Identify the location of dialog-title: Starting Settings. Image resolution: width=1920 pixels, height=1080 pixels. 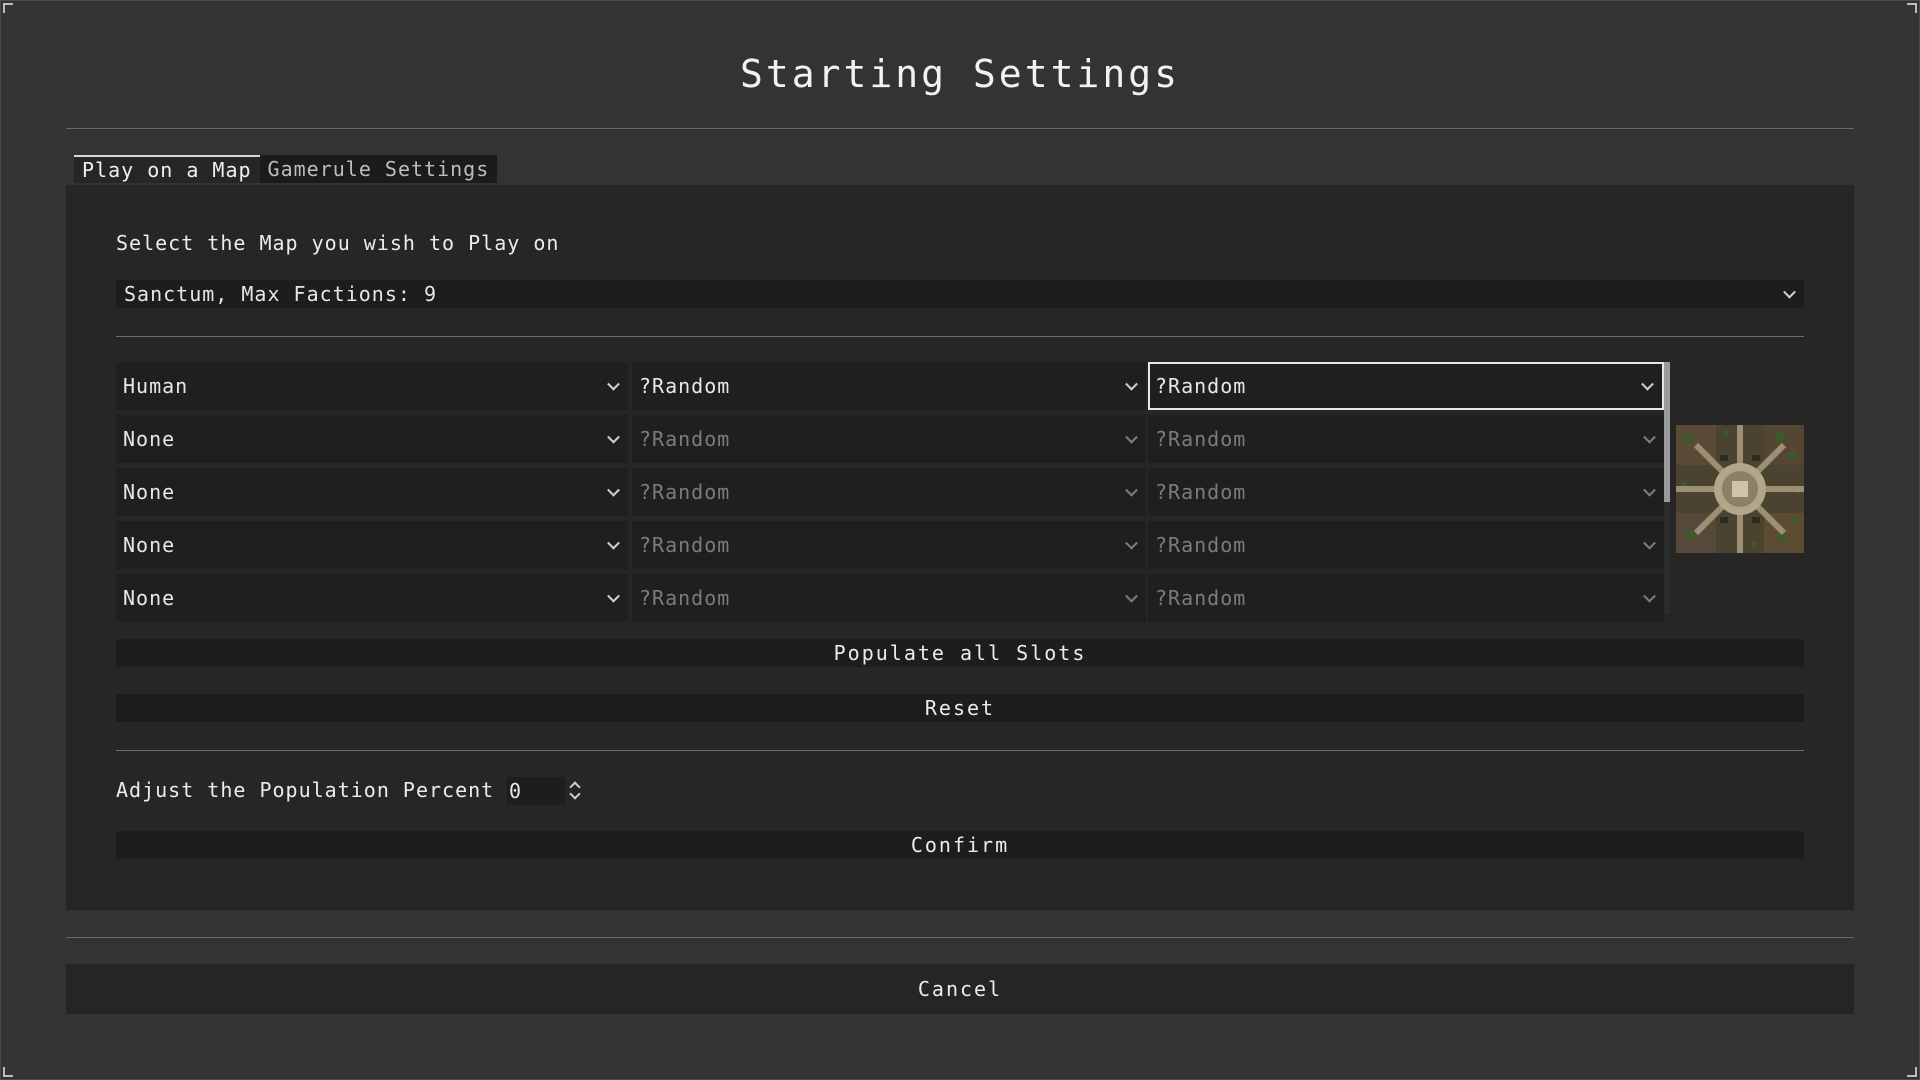
(960, 74).